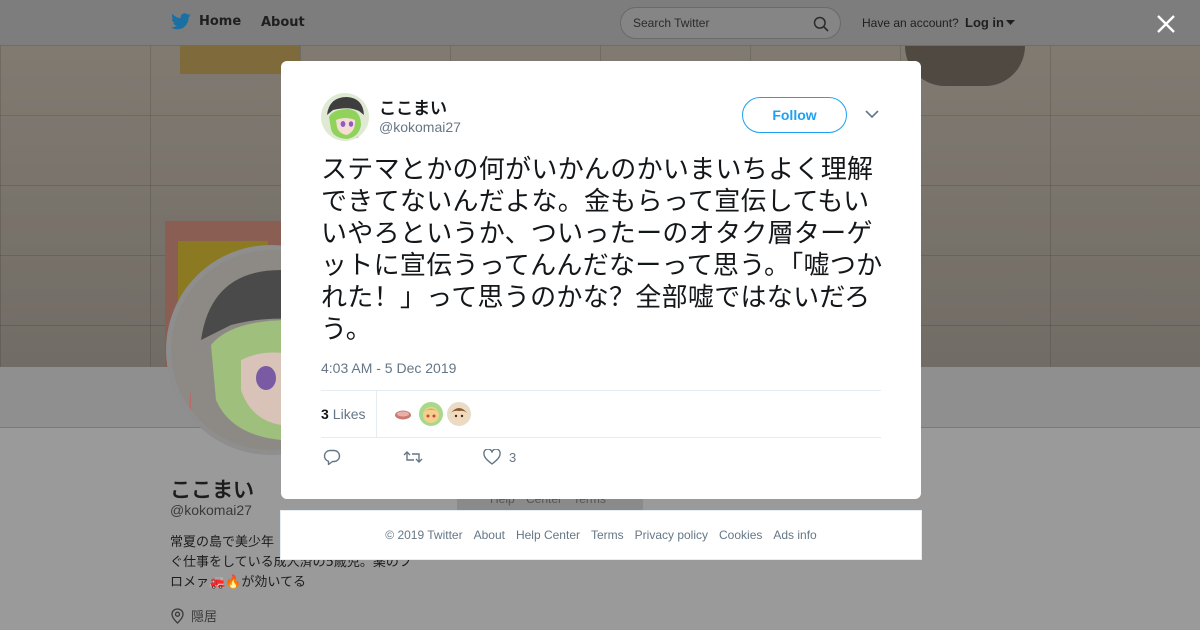 This screenshot has height=630, width=1200. Describe the element at coordinates (513, 457) in the screenshot. I see `like-count: 3` at that location.